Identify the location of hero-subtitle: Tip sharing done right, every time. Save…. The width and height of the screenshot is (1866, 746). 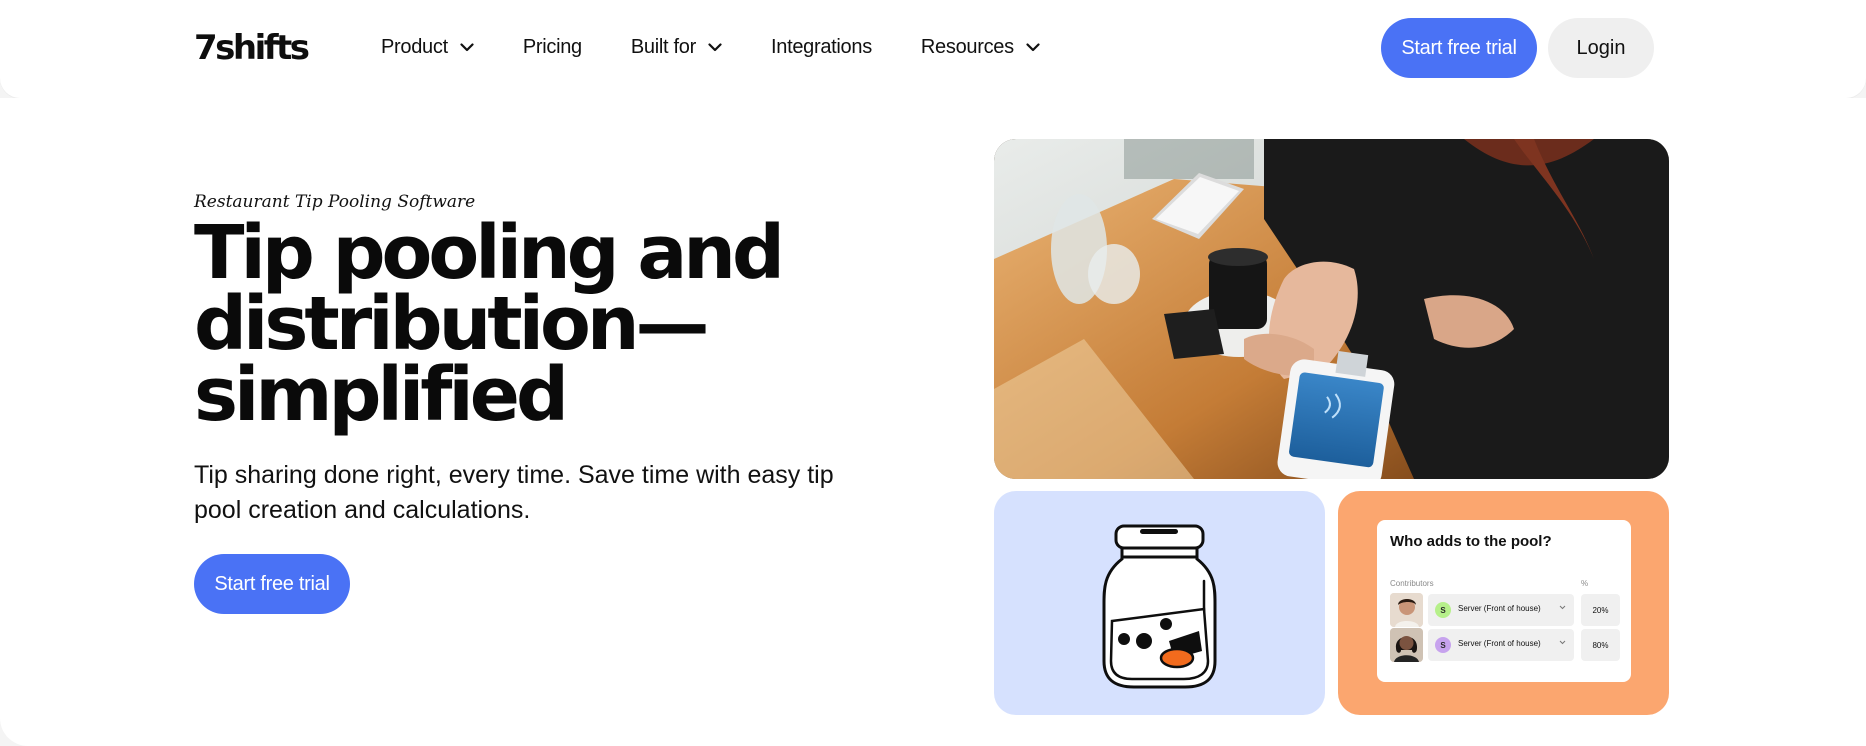
(514, 492).